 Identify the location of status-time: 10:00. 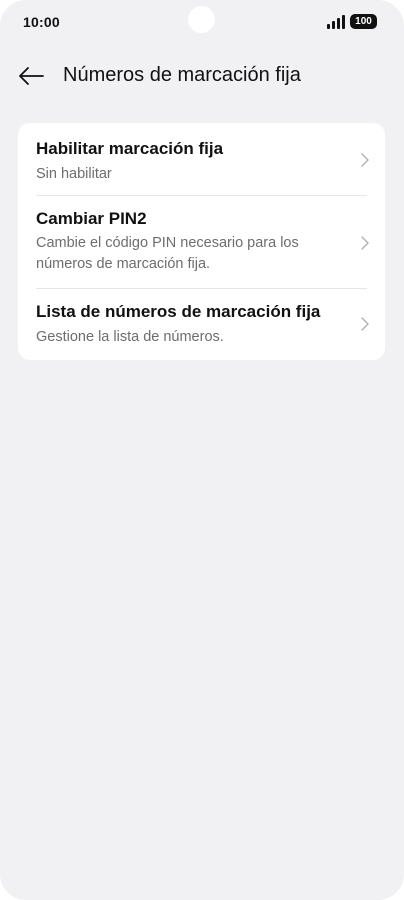
(41, 22).